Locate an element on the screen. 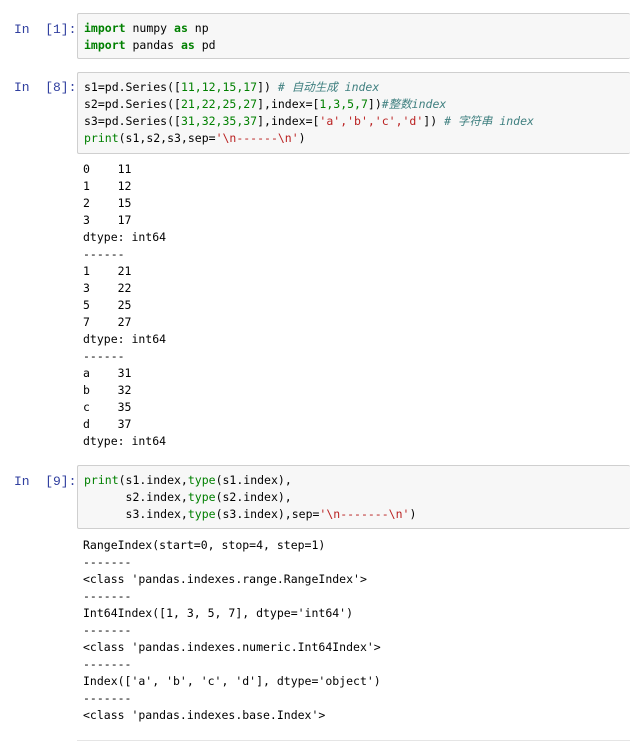 The image size is (630, 742). output-line: 1 12 is located at coordinates (107, 186).